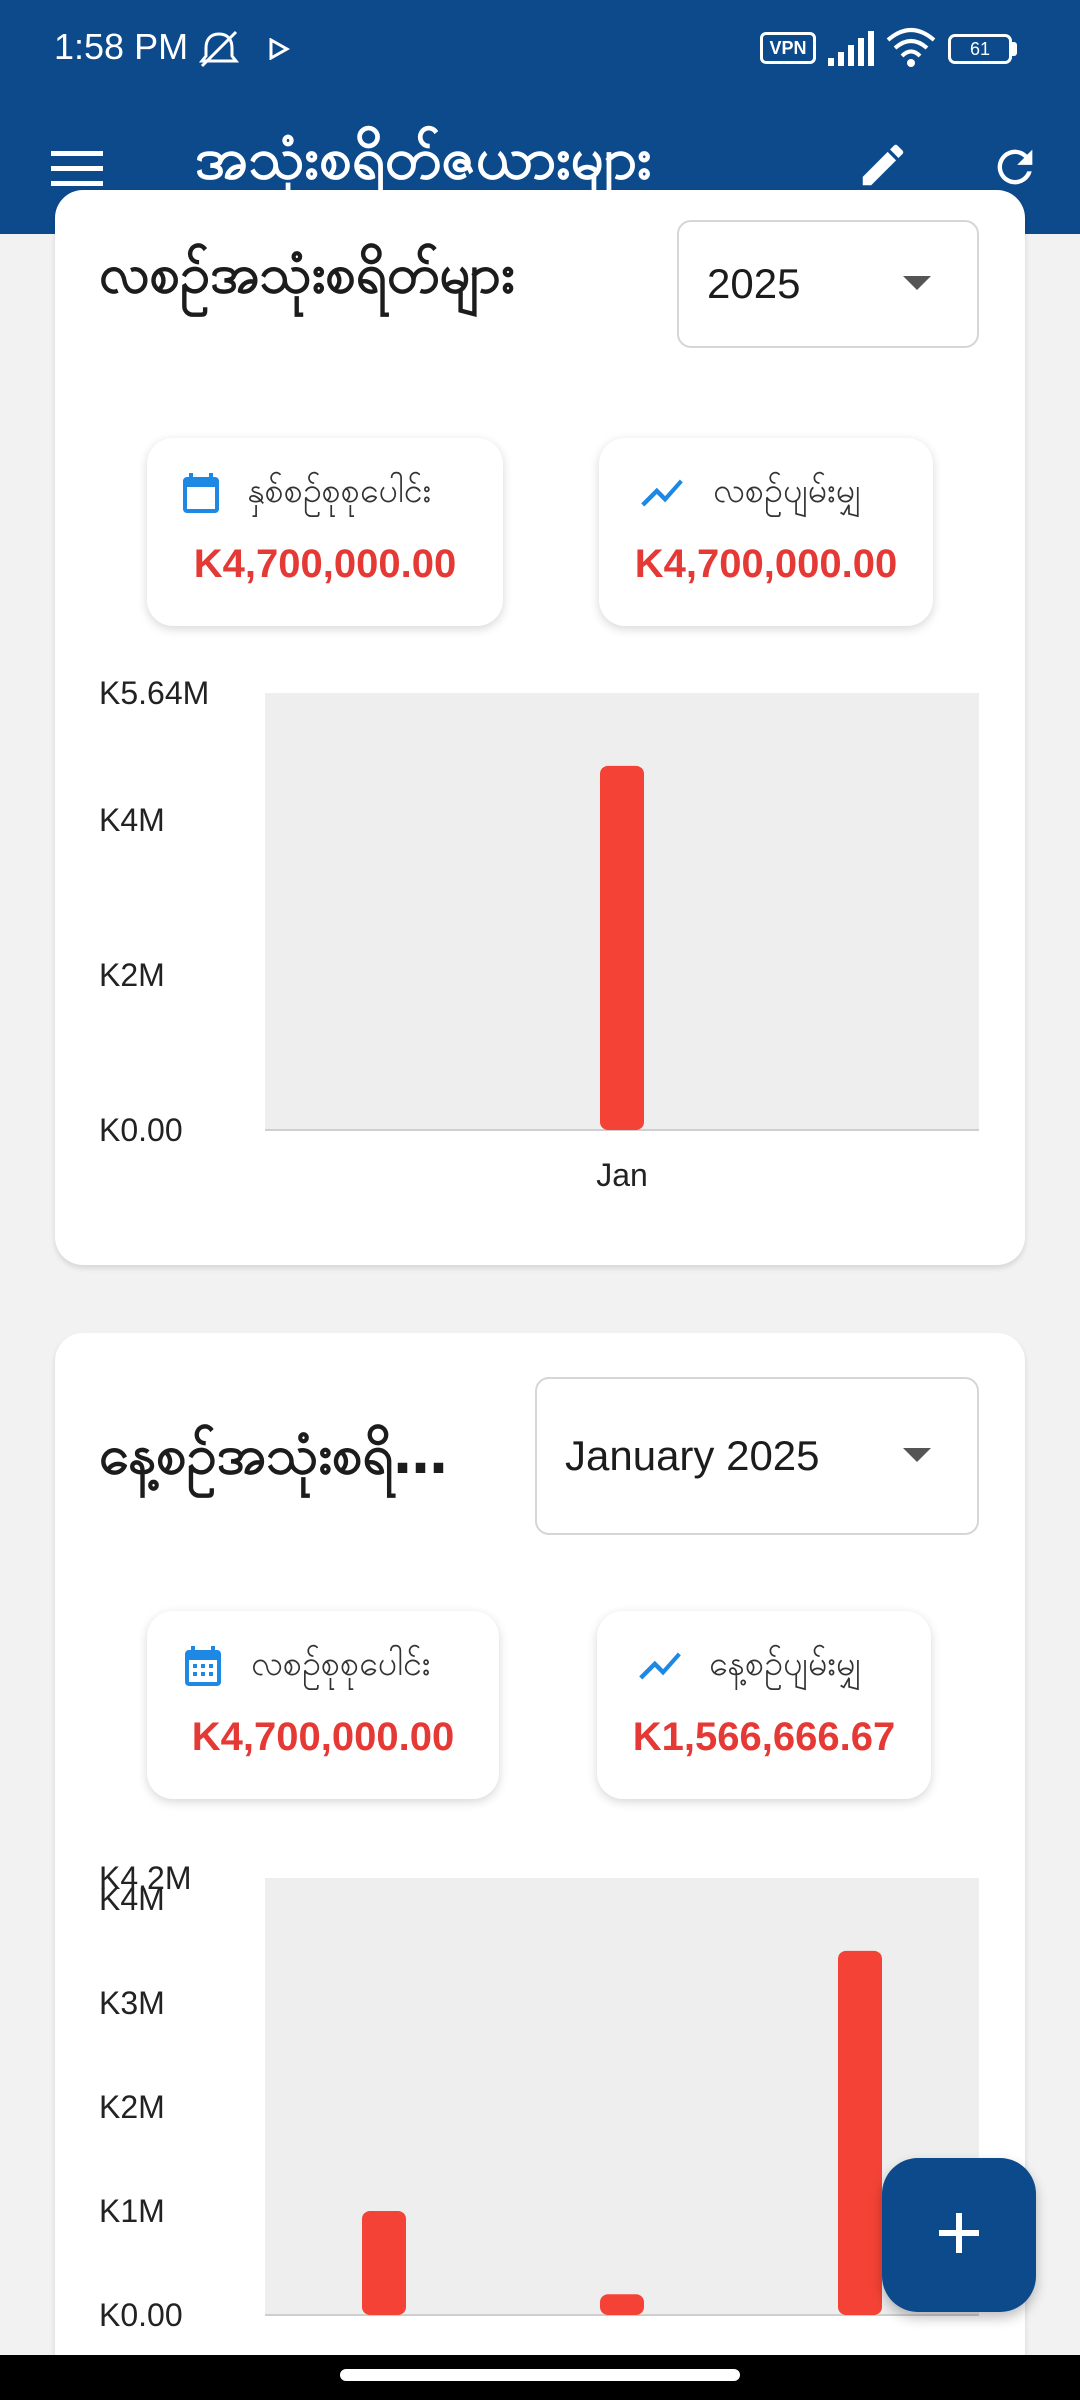  Describe the element at coordinates (540, 2375) in the screenshot. I see `home-gesture-handle` at that location.